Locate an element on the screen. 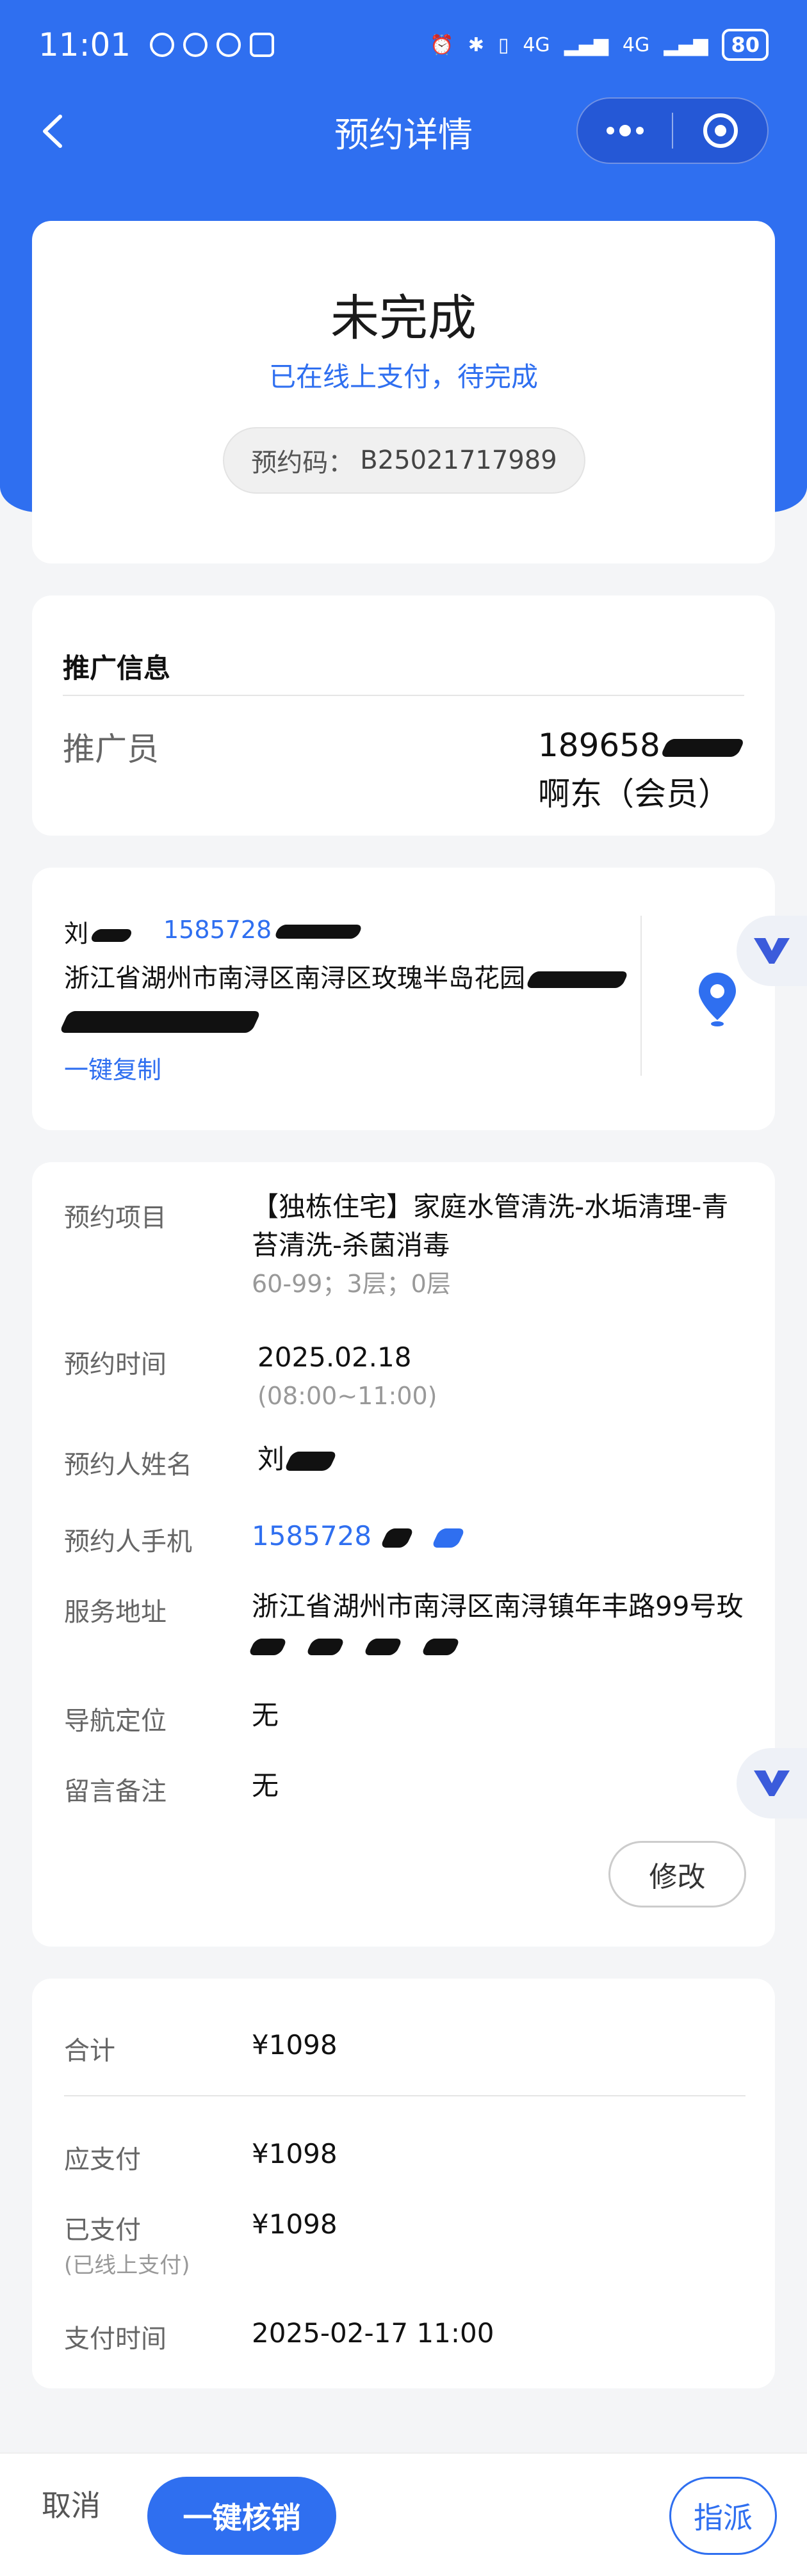 The height and width of the screenshot is (2576, 807). order-status-card: 未完成 已在线上支付，待完成 预约码： B25021717989 is located at coordinates (403, 392).